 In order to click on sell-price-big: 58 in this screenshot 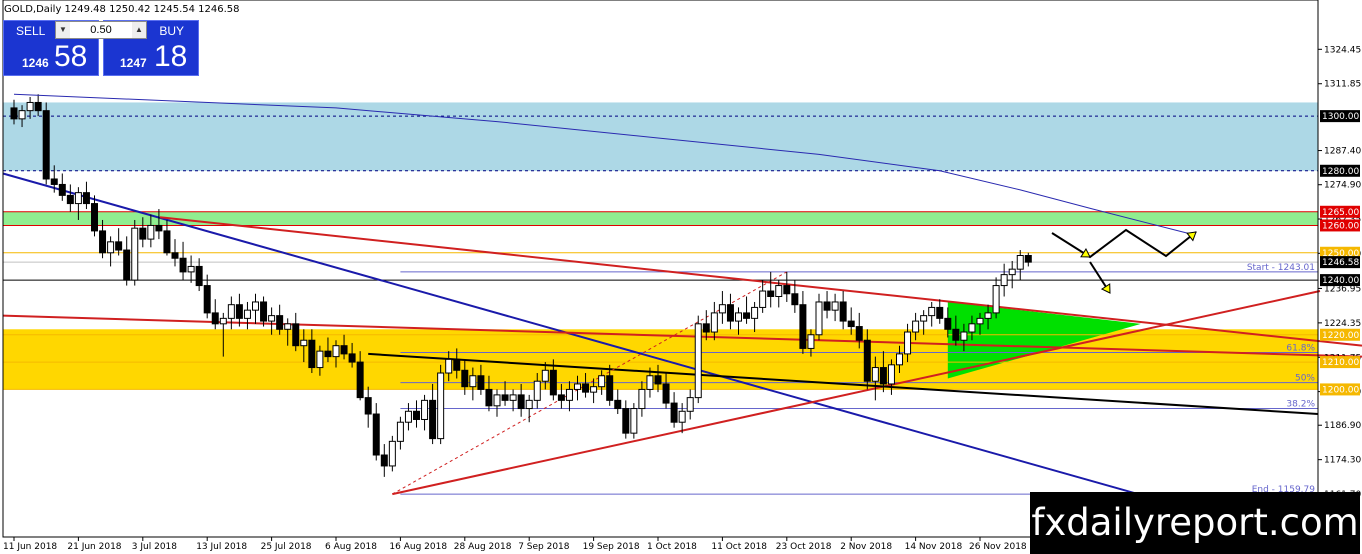, I will do `click(71, 56)`.